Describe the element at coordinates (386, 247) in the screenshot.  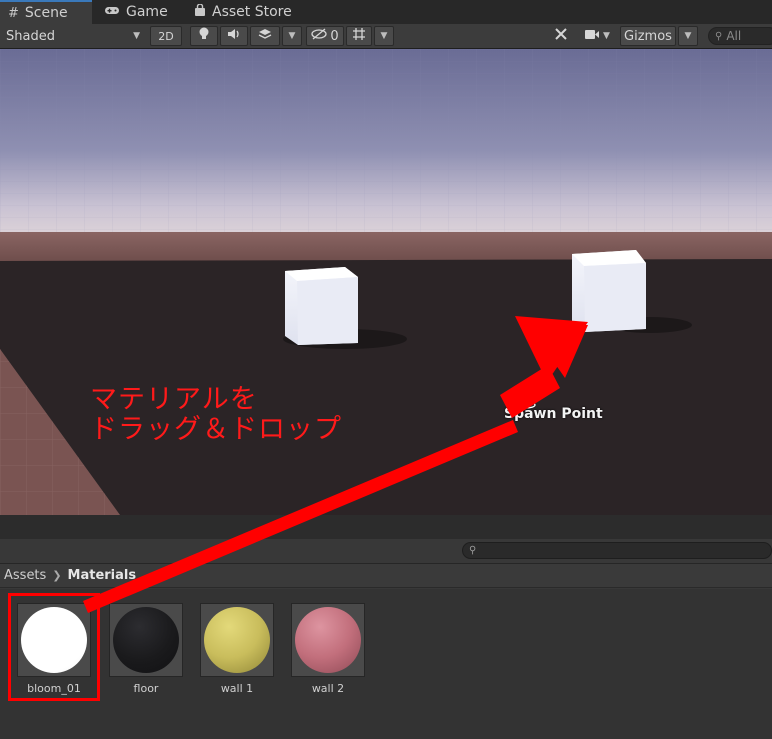
I see `far-ground` at that location.